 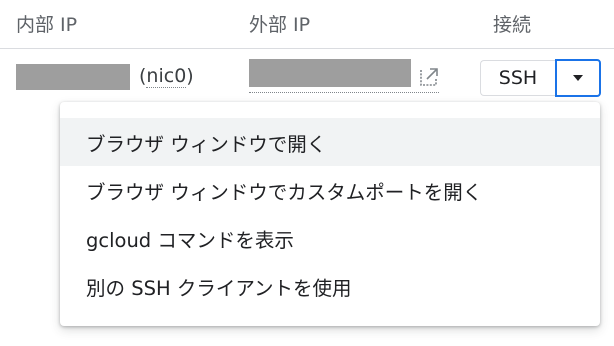 I want to click on nic-link: nic0, so click(x=166, y=76).